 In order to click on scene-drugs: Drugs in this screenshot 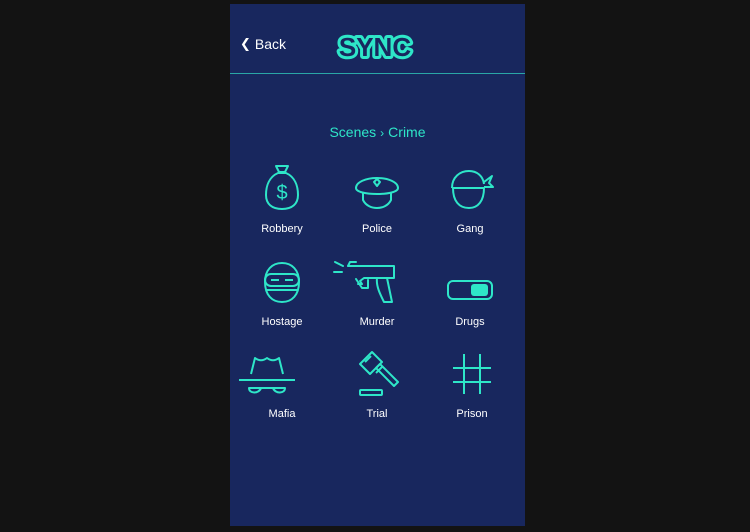, I will do `click(470, 296)`.